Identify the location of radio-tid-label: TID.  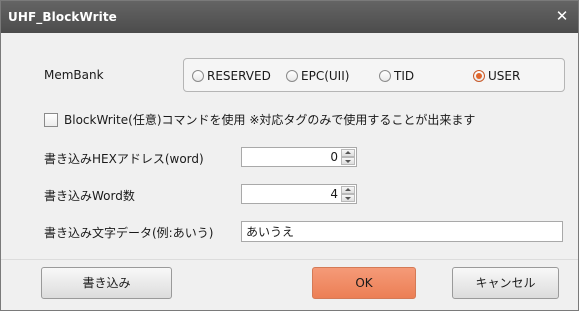
(404, 76).